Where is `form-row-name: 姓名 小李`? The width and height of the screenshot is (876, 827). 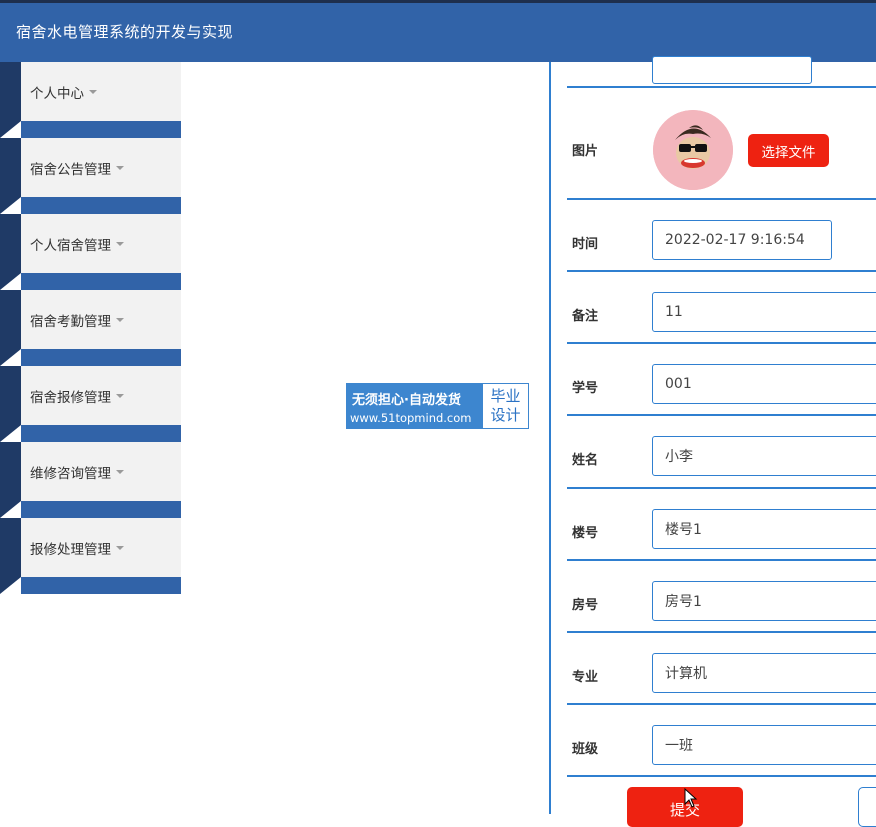
form-row-name: 姓名 小李 is located at coordinates (721, 452).